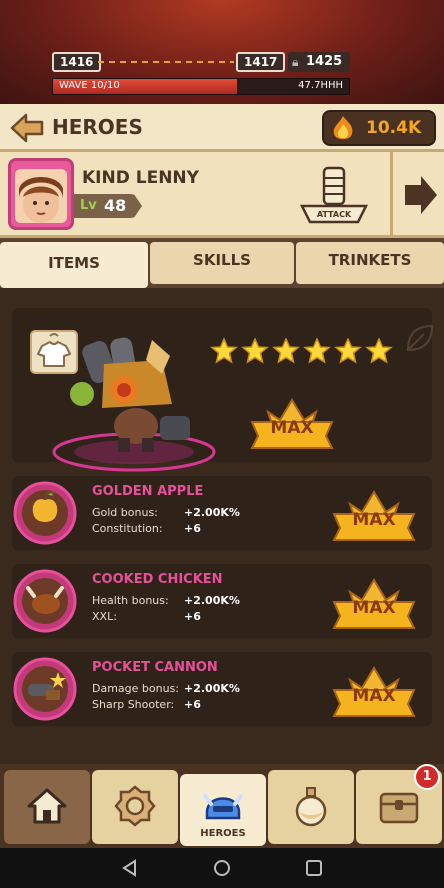  I want to click on system-back-icon, so click(130, 868).